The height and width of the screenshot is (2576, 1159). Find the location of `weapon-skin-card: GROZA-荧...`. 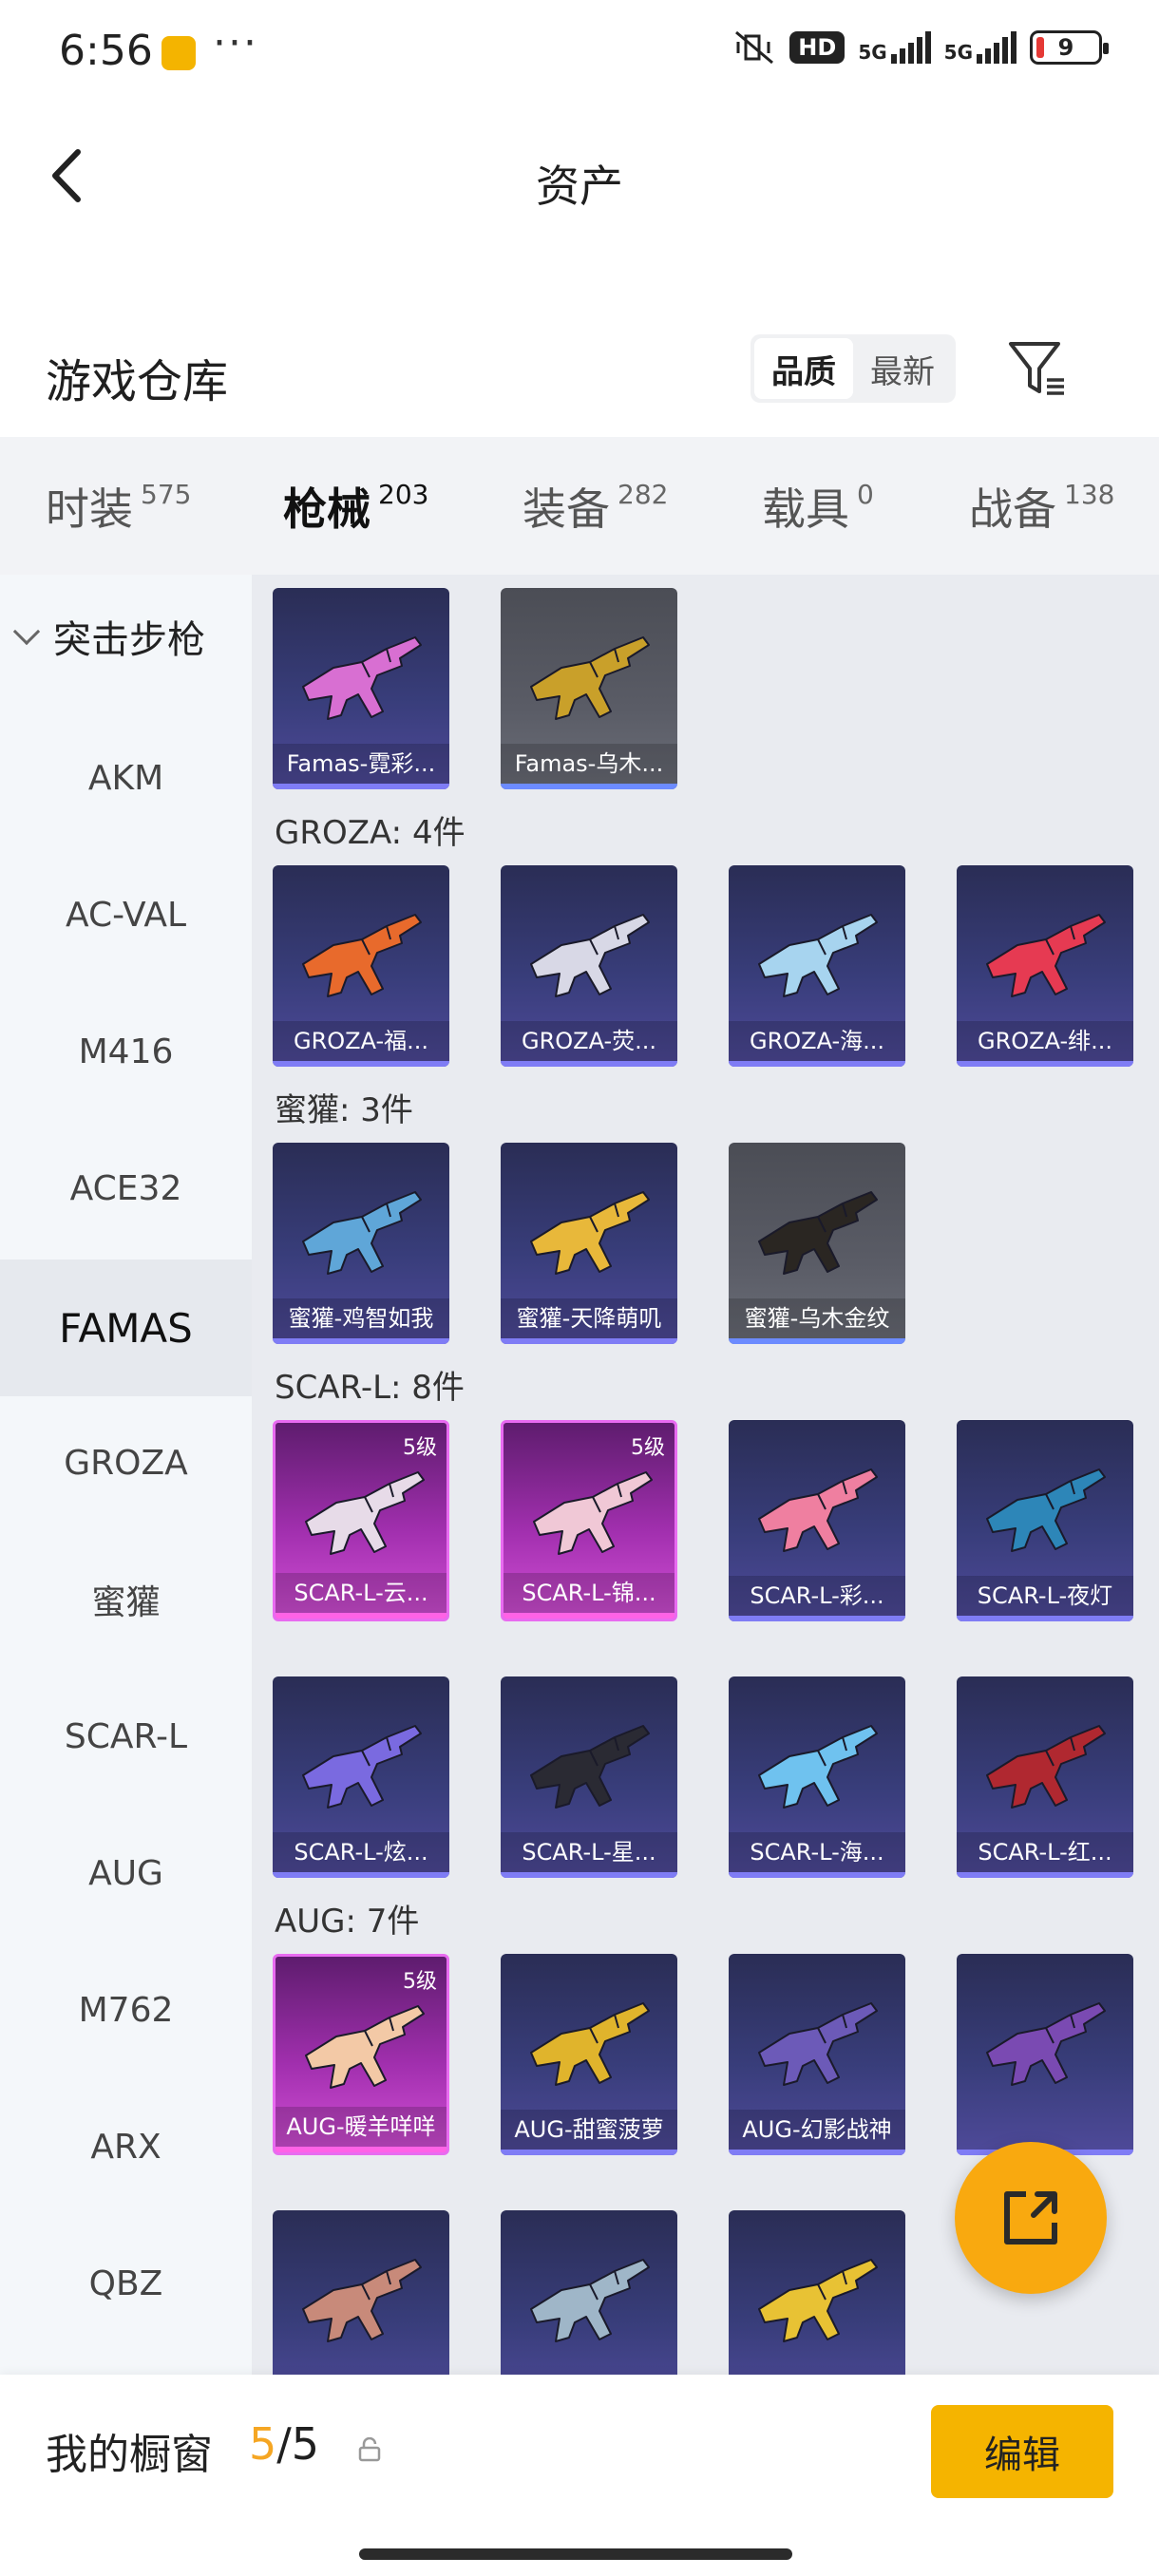

weapon-skin-card: GROZA-荧... is located at coordinates (589, 966).